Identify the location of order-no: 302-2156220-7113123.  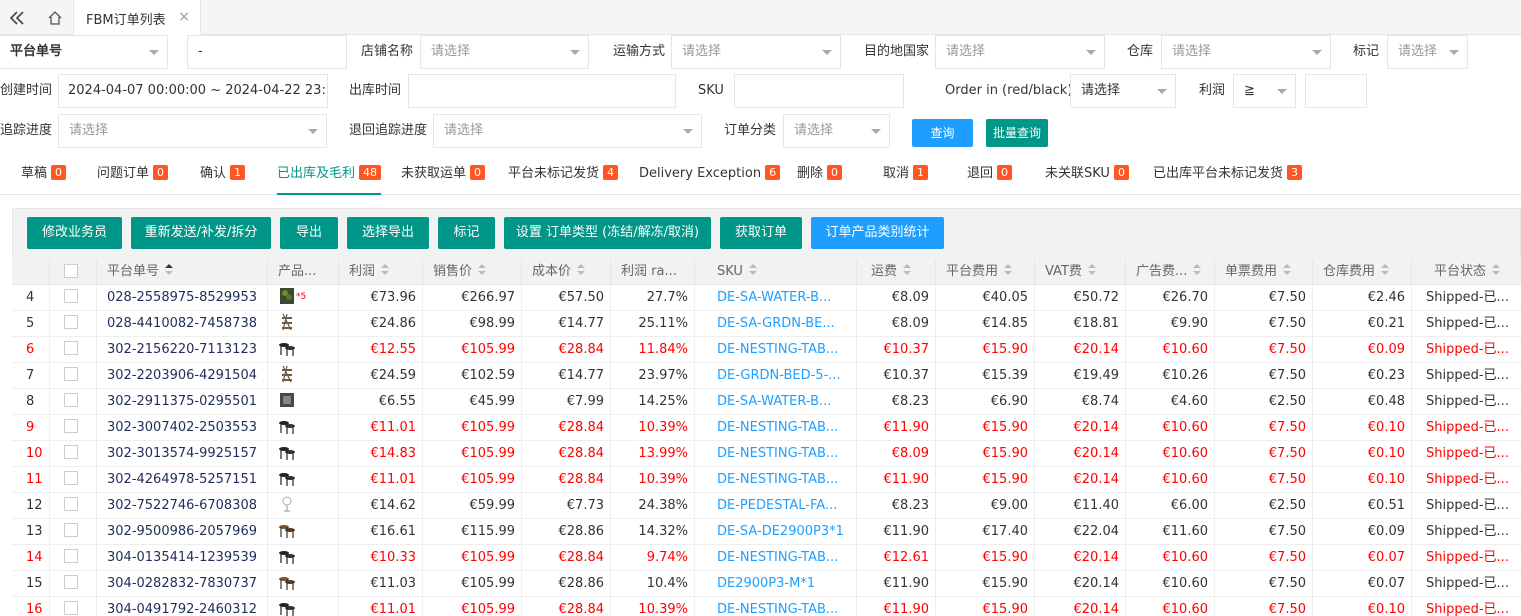
(182, 350).